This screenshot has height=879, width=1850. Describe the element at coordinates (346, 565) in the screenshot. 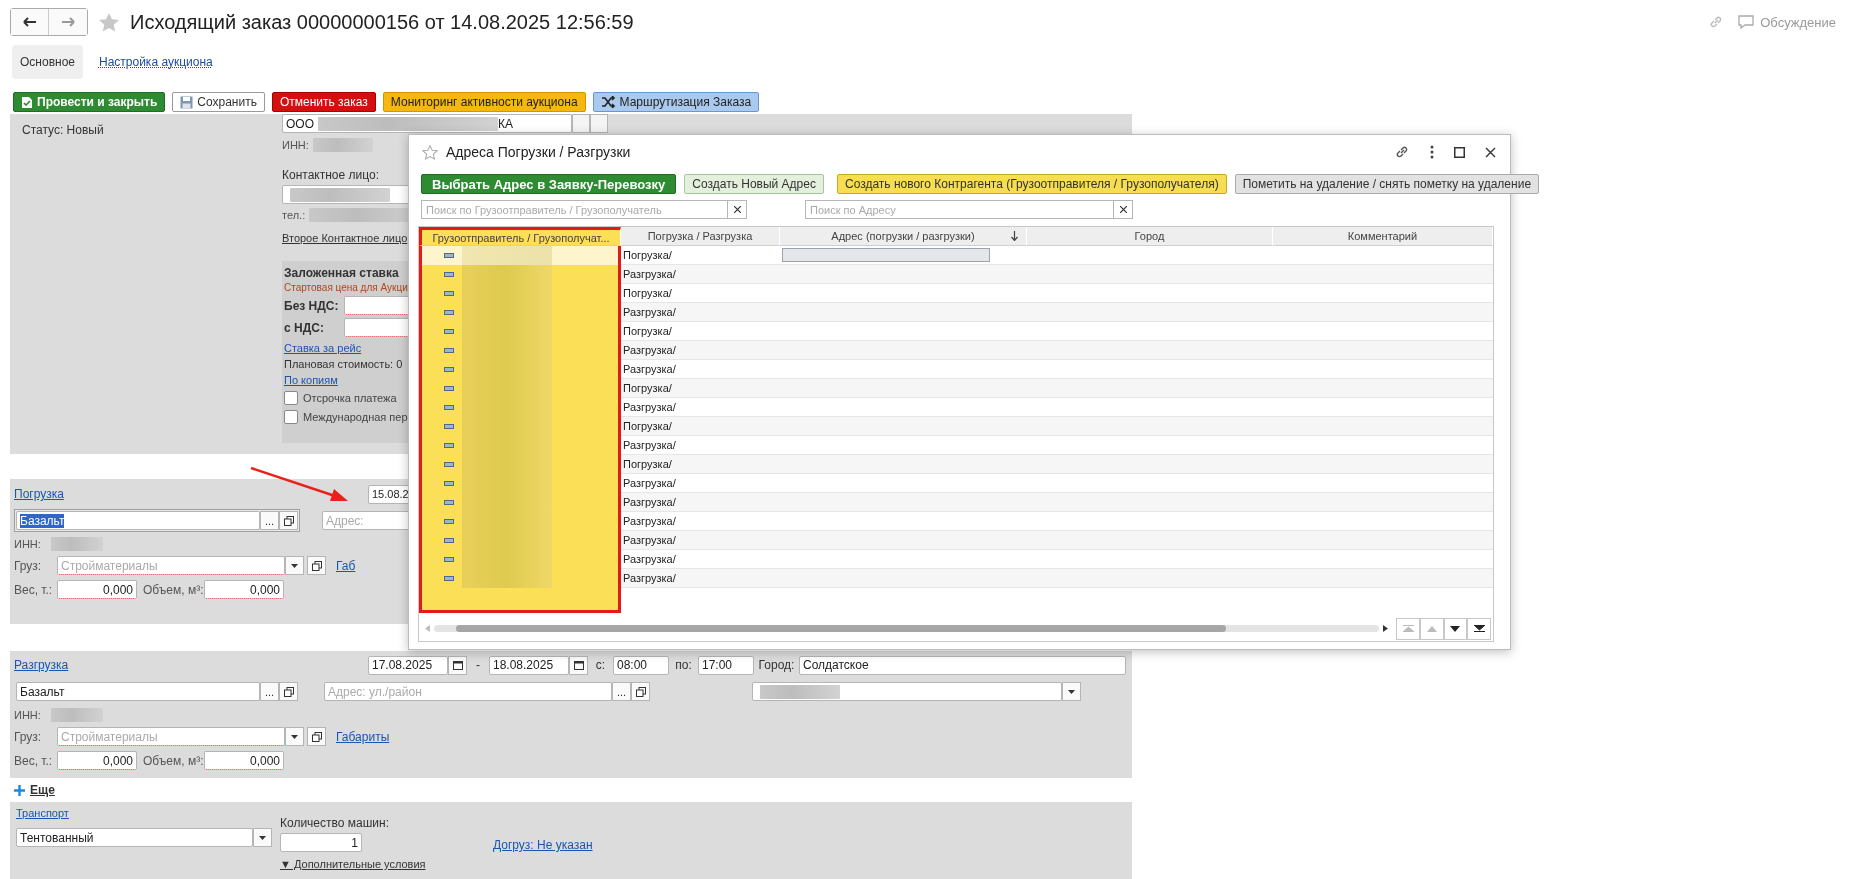

I see `dimensions-link: Габ` at that location.